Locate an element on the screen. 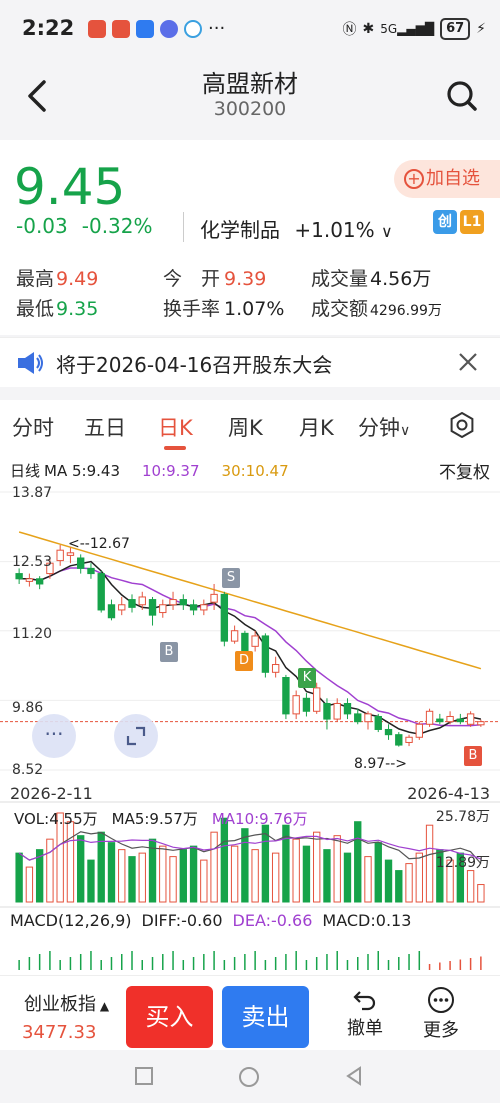  notice-text: 将于2026-04-16召开股东大会 is located at coordinates (194, 365).